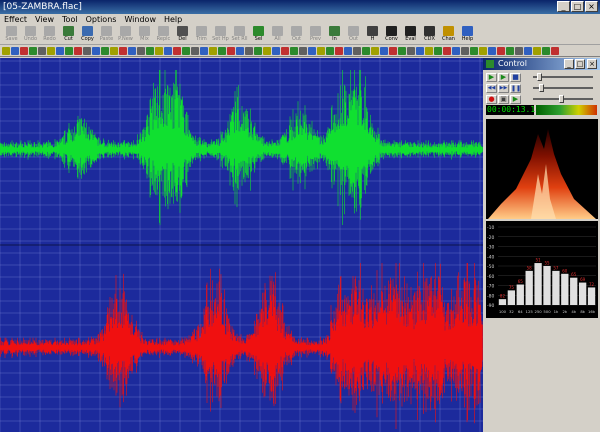 The width and height of the screenshot is (600, 432). What do you see at coordinates (491, 99) in the screenshot?
I see `record-icon: ●` at bounding box center [491, 99].